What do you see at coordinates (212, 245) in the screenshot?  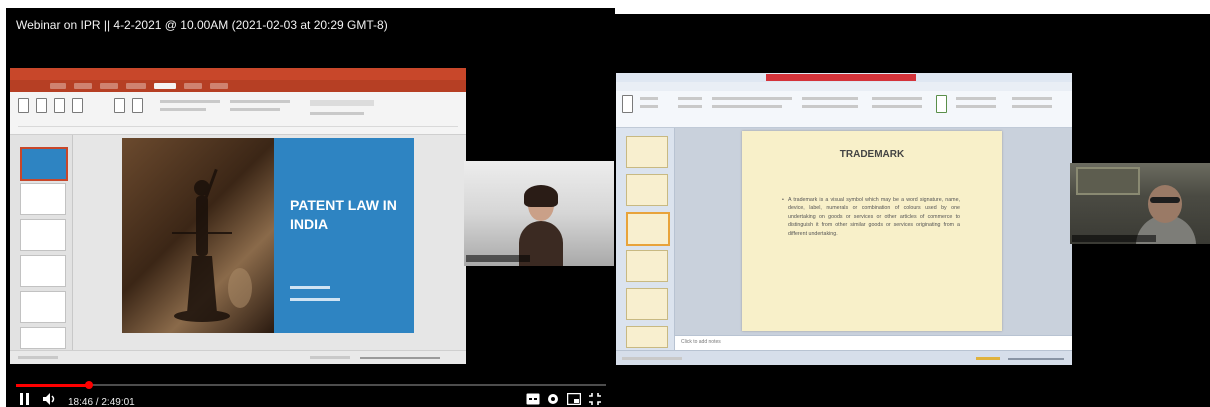 I see `lady-justice-figure` at bounding box center [212, 245].